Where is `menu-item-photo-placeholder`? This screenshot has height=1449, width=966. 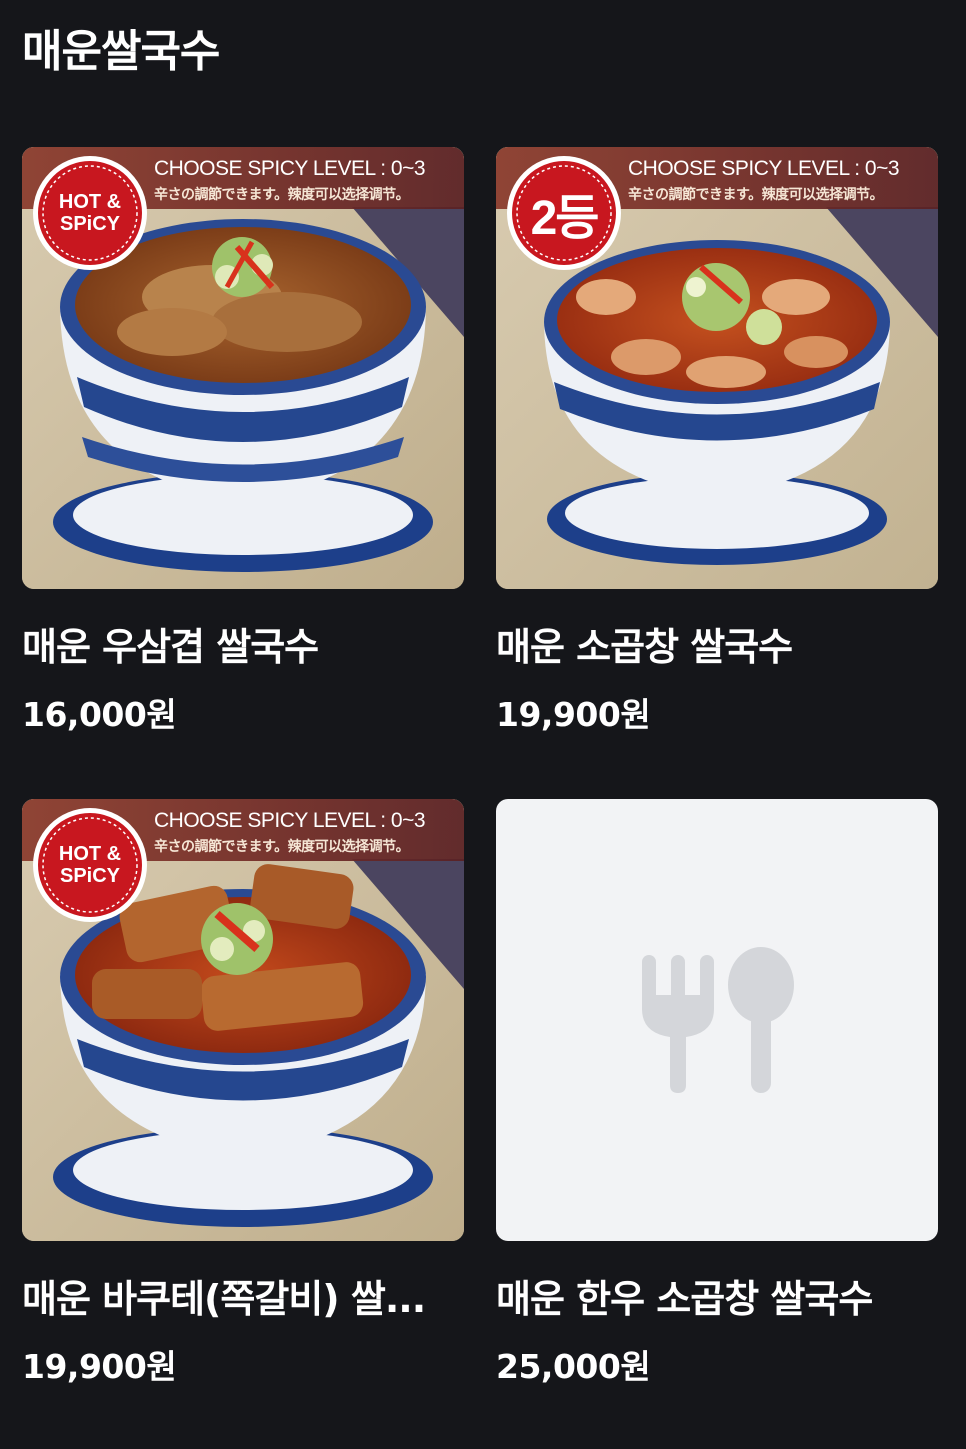 menu-item-photo-placeholder is located at coordinates (717, 1020).